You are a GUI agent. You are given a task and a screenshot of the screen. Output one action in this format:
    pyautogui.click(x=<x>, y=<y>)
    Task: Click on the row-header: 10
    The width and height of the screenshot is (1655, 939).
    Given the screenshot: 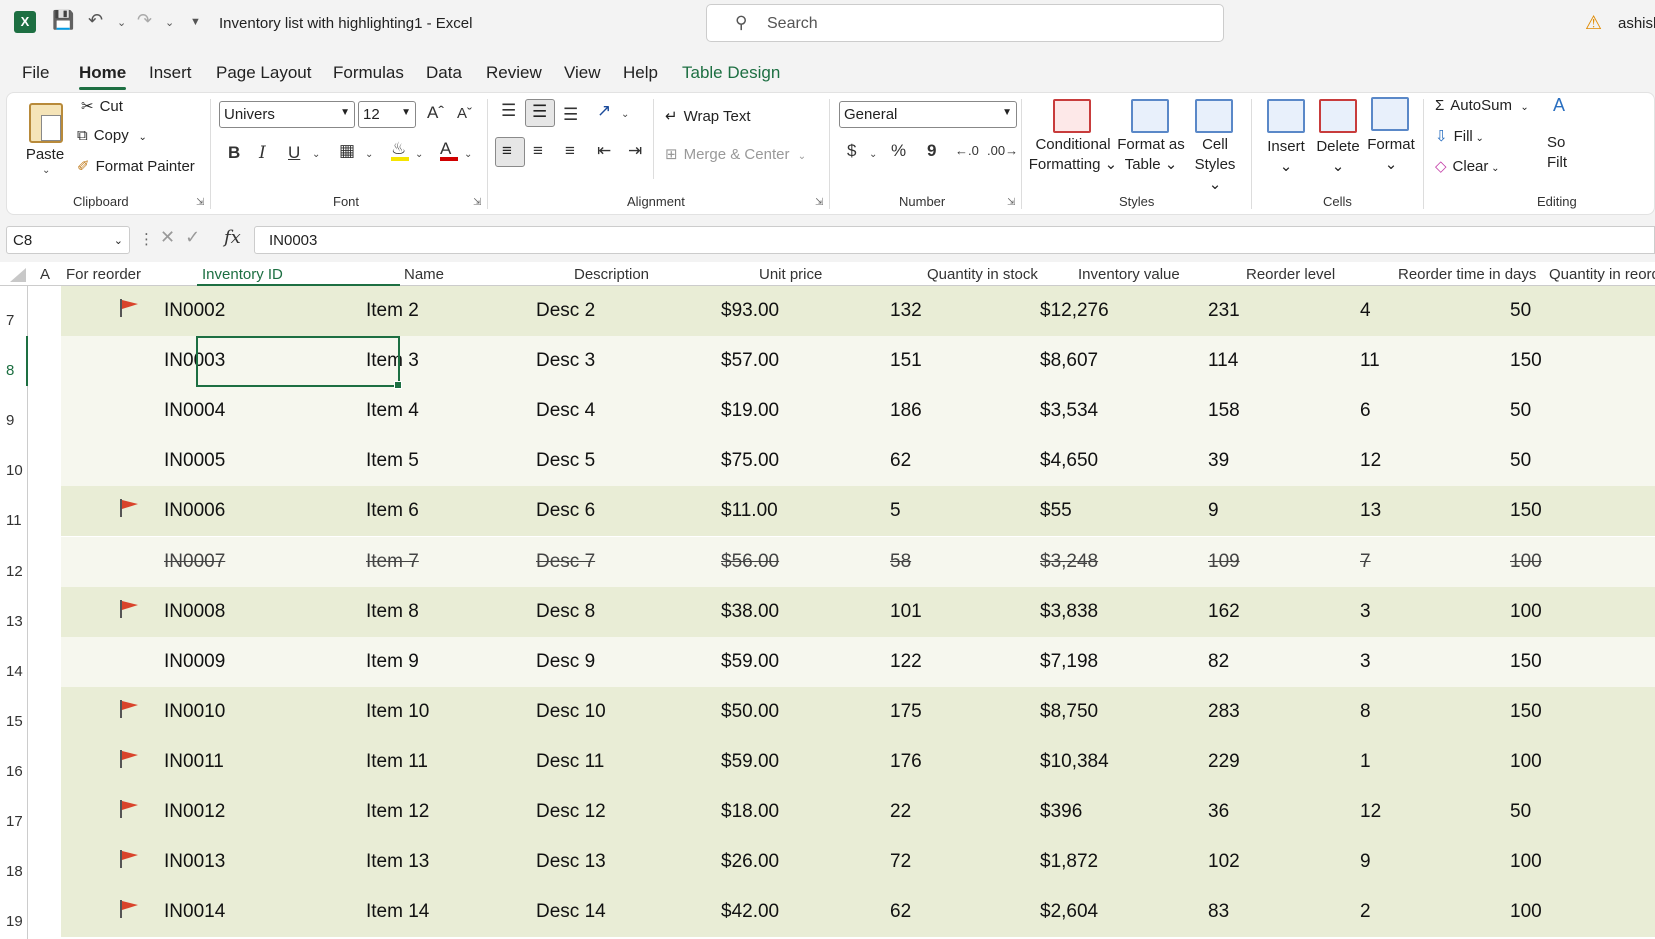 What is the action you would take?
    pyautogui.click(x=14, y=461)
    